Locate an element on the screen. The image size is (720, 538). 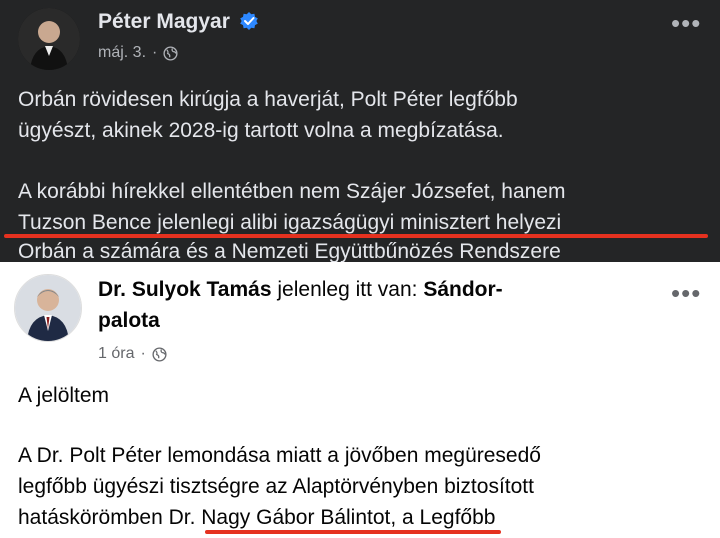
post-text-line: A jelöltem is located at coordinates (64, 395).